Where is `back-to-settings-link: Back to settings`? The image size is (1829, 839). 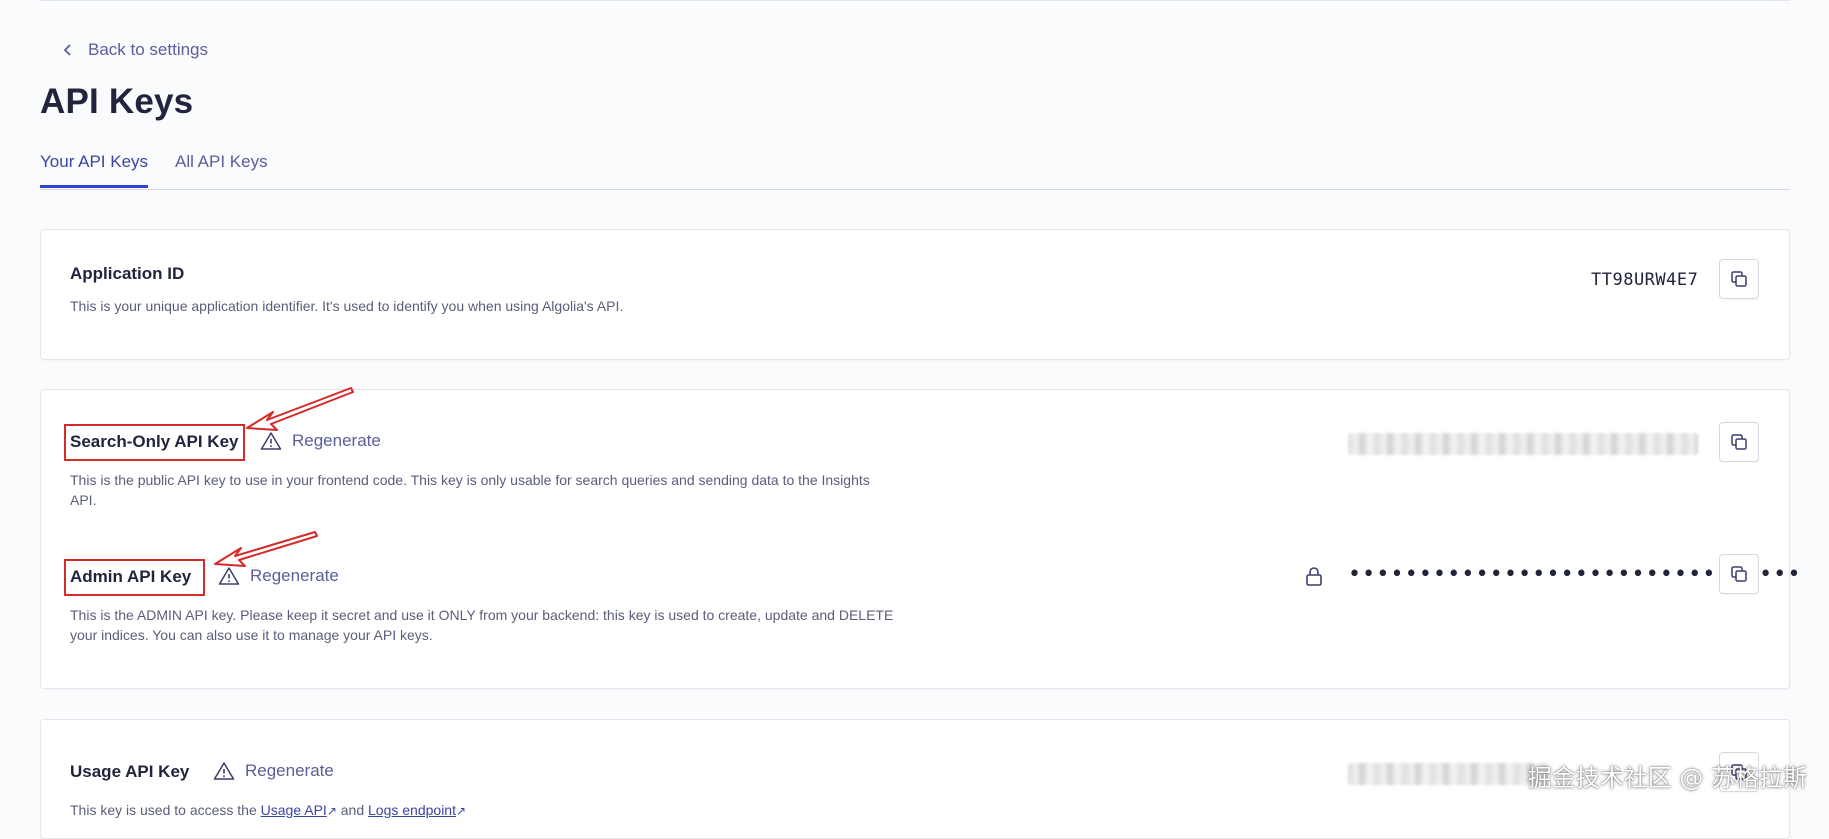
back-to-settings-link: Back to settings is located at coordinates (135, 50).